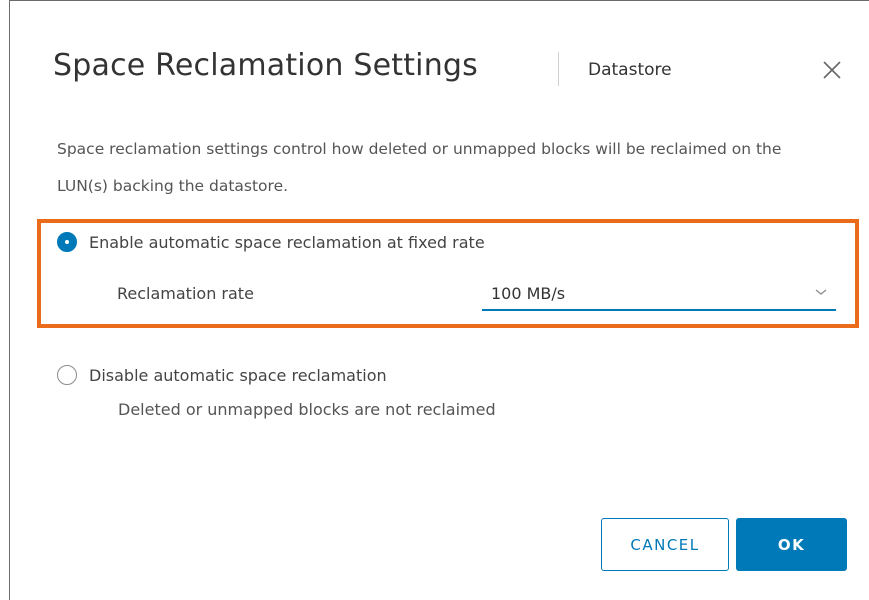 The image size is (869, 600). Describe the element at coordinates (67, 242) in the screenshot. I see `enable-reclamation-radio` at that location.